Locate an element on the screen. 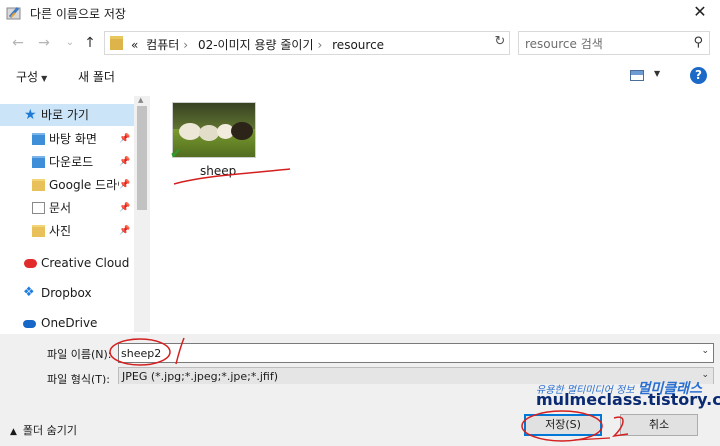  address-bar: « 컴퓨터› 02-이미지 용량 줄이기› resource ⌄ is located at coordinates (336, 43).